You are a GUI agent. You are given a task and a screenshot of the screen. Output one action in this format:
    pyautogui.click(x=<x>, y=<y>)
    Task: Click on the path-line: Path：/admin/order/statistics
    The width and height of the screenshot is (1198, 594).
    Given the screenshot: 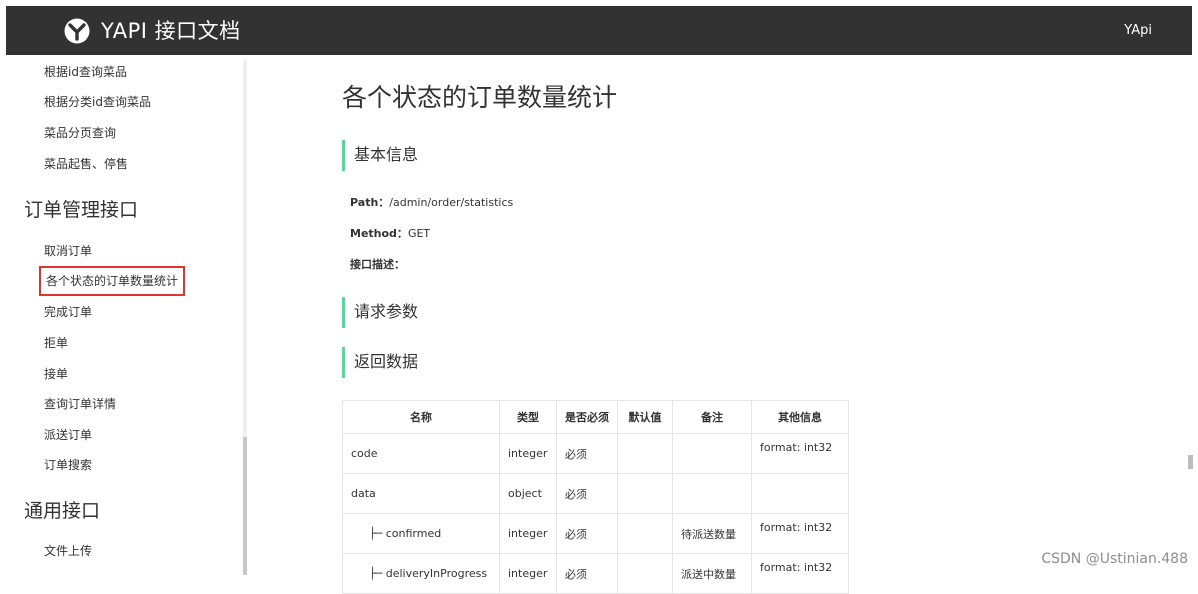 What is the action you would take?
    pyautogui.click(x=431, y=203)
    